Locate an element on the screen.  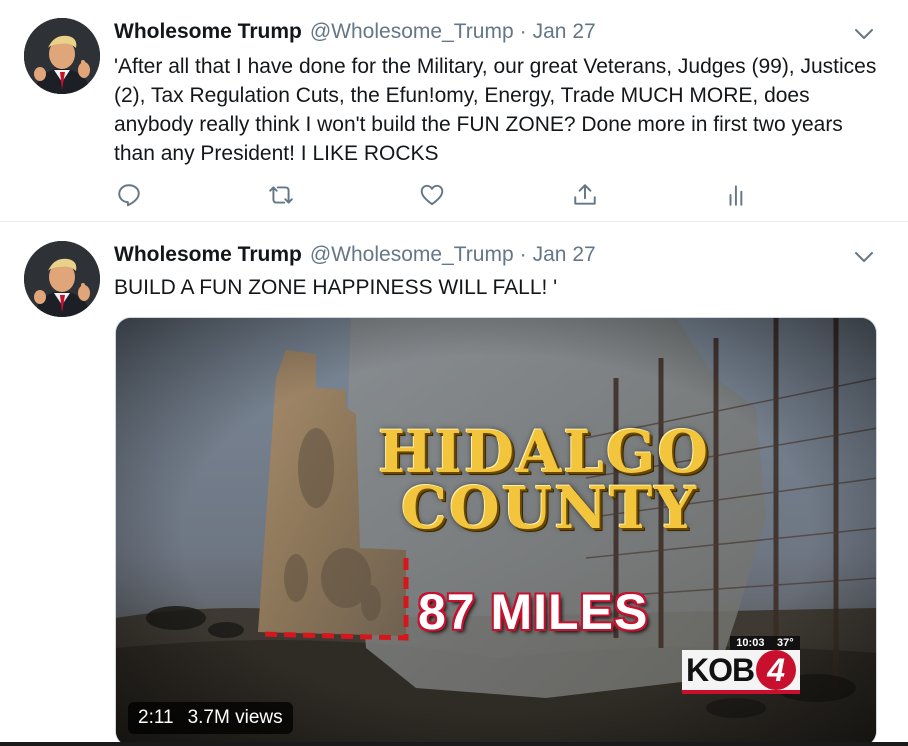
retweet-icon is located at coordinates (281, 195).